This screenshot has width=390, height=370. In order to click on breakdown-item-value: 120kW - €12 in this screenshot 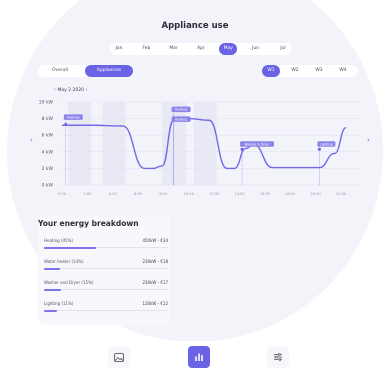, I will do `click(155, 303)`.